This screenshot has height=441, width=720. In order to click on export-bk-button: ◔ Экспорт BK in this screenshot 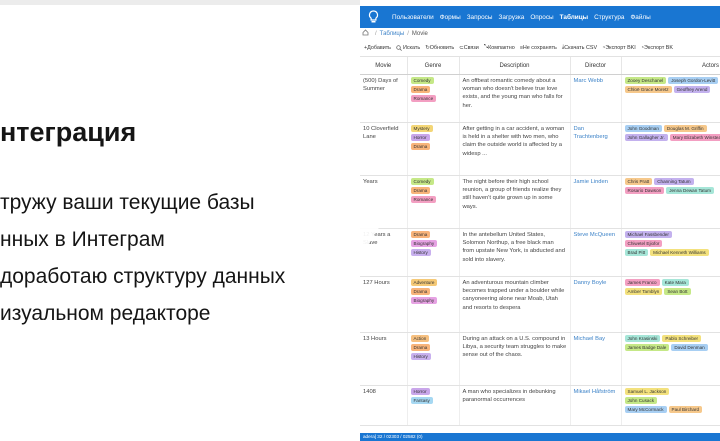, I will do `click(657, 48)`.